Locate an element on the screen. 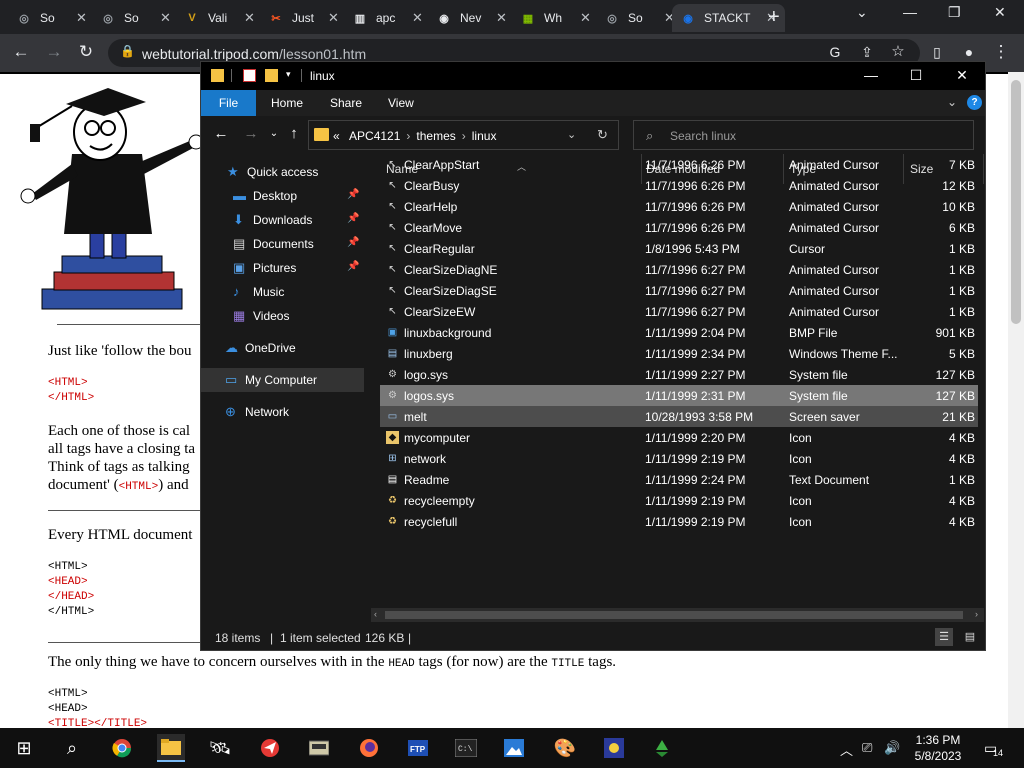 The height and width of the screenshot is (768, 1024). up-icon: ↑ is located at coordinates (294, 133).